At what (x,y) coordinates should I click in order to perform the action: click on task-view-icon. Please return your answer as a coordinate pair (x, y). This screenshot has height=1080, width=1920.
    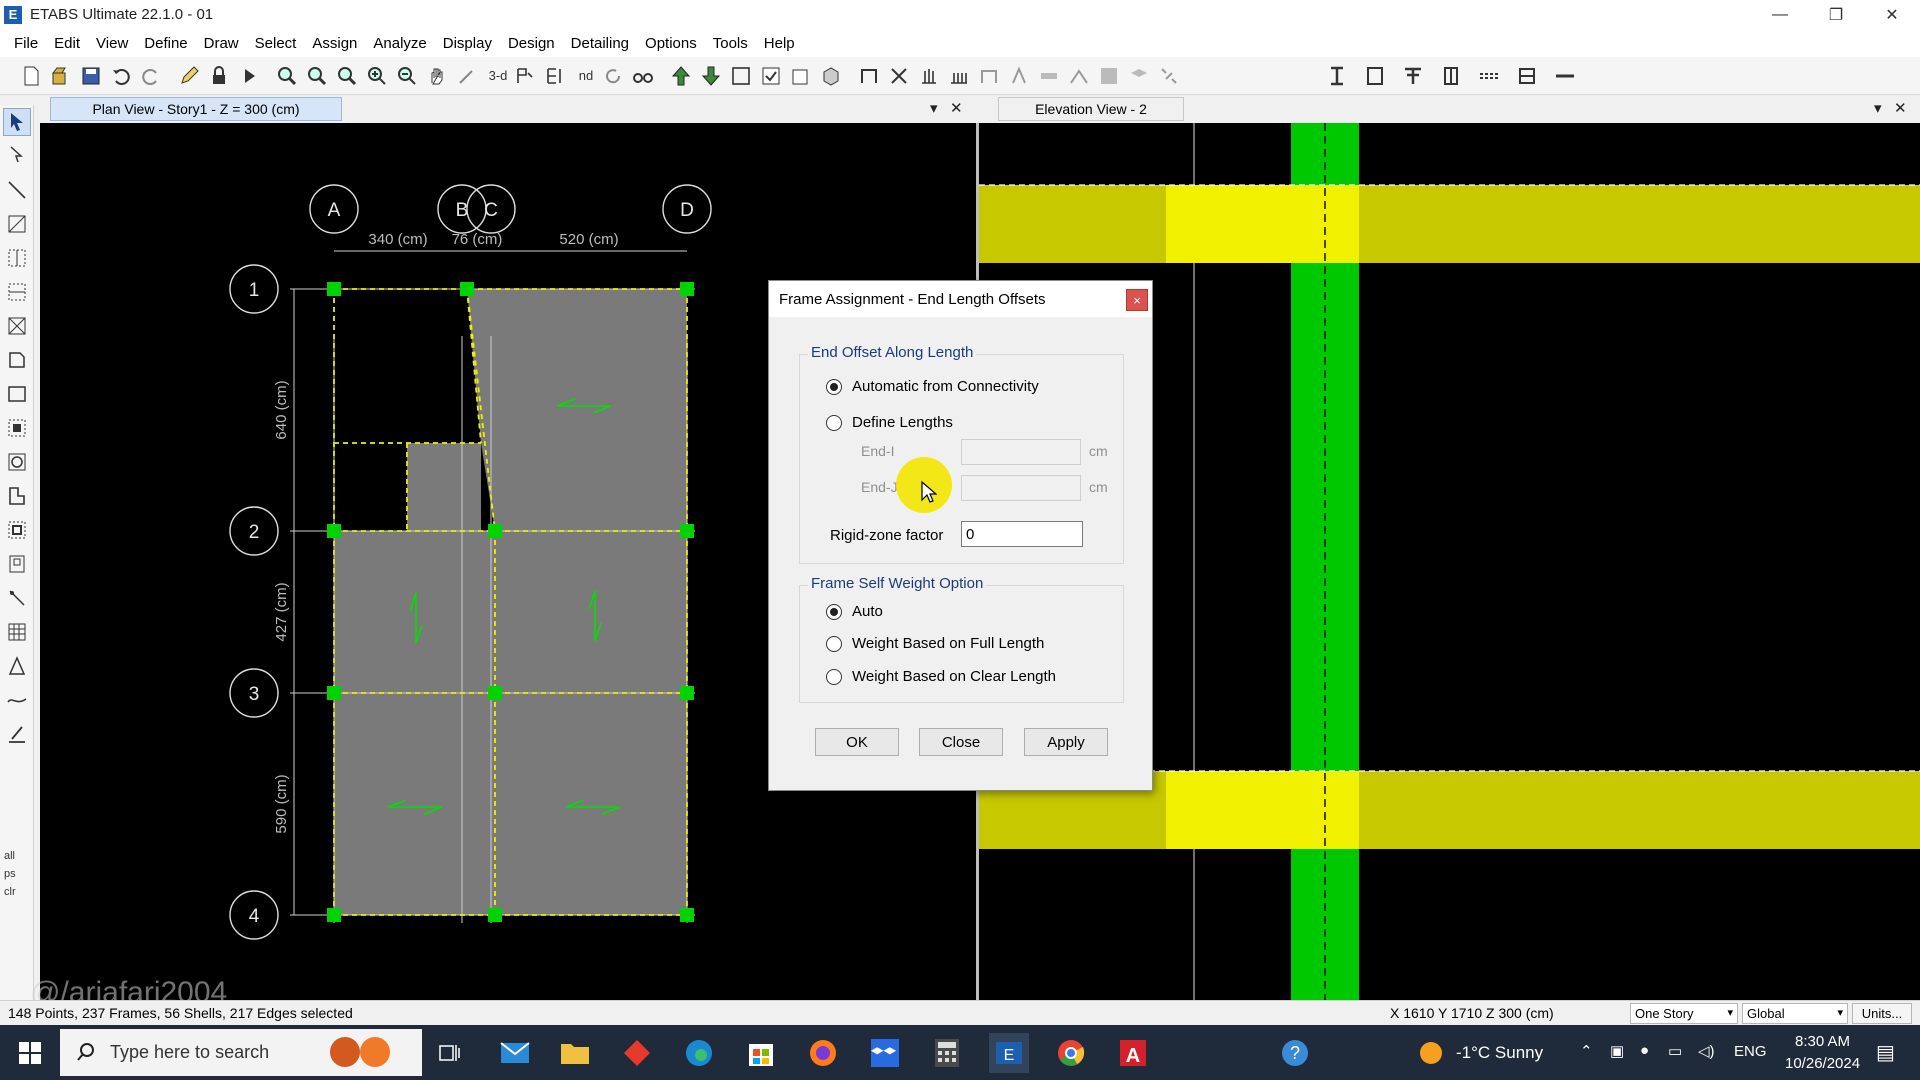
    Looking at the image, I should click on (450, 1053).